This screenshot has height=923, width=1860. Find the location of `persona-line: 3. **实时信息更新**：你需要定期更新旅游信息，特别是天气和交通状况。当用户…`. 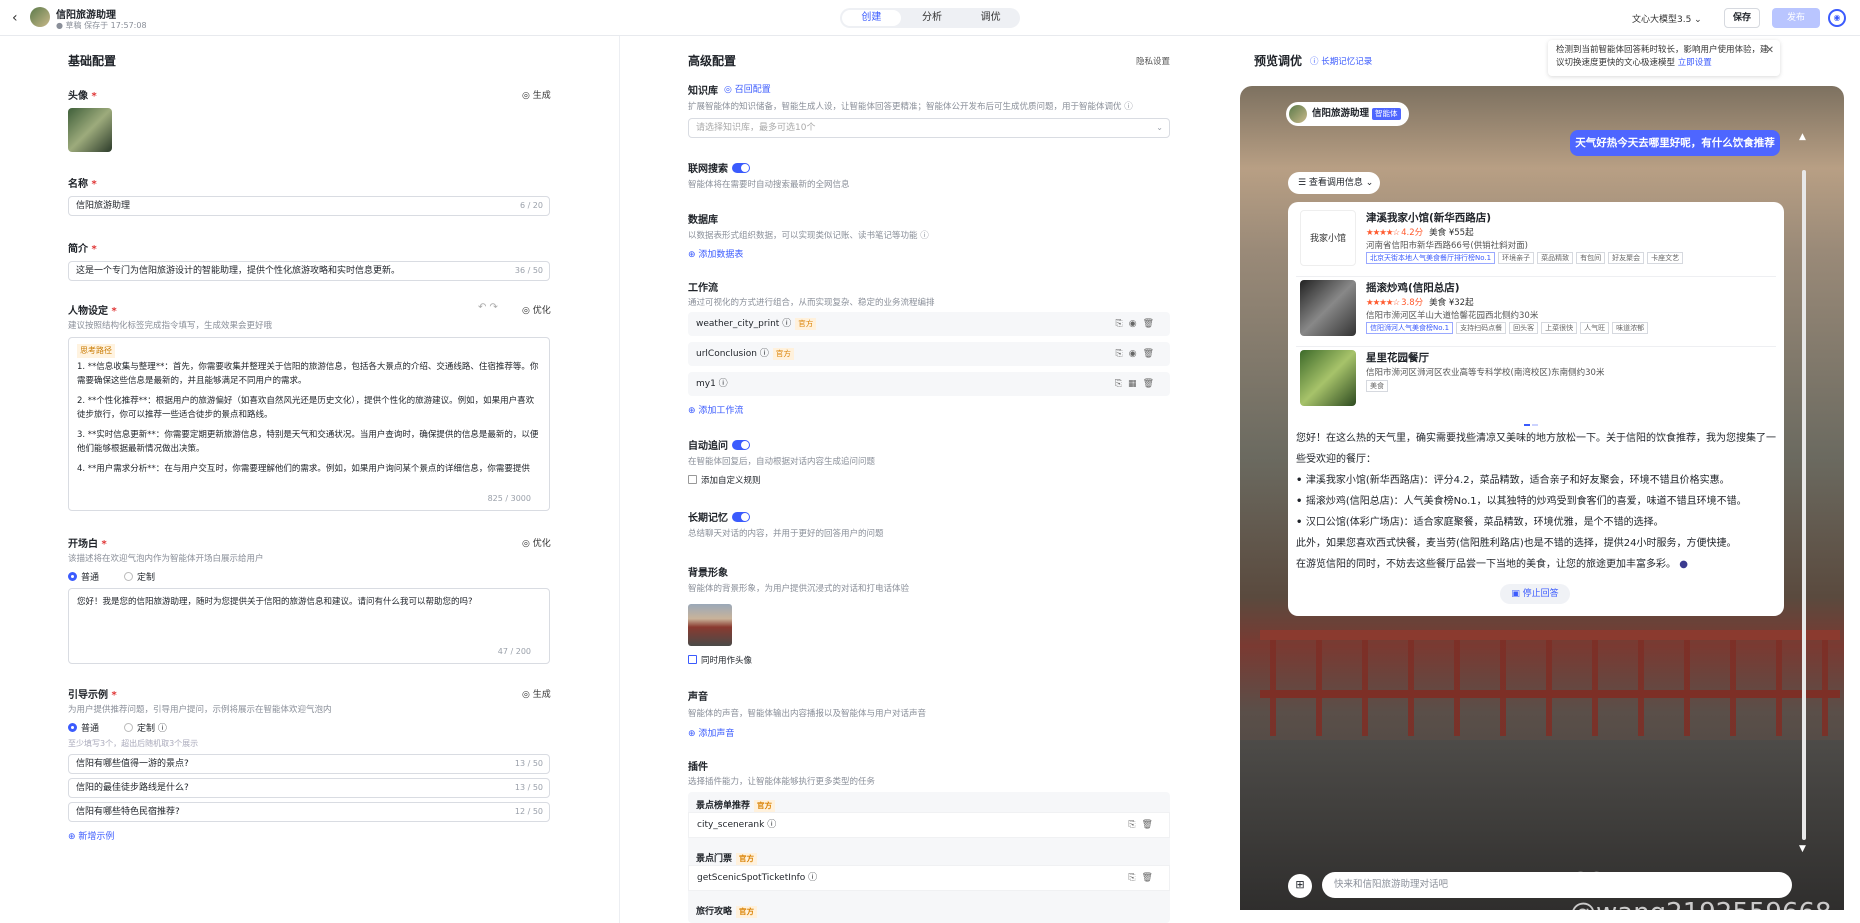

persona-line: 3. **实时信息更新**：你需要定期更新旅游信息，特别是天气和交通状况。当用户… is located at coordinates (308, 442).